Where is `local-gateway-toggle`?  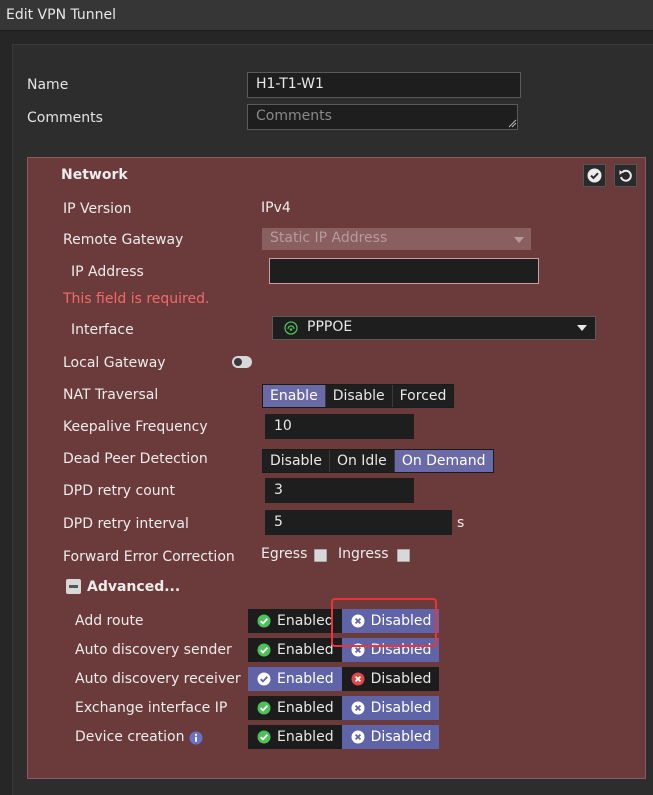 local-gateway-toggle is located at coordinates (242, 362).